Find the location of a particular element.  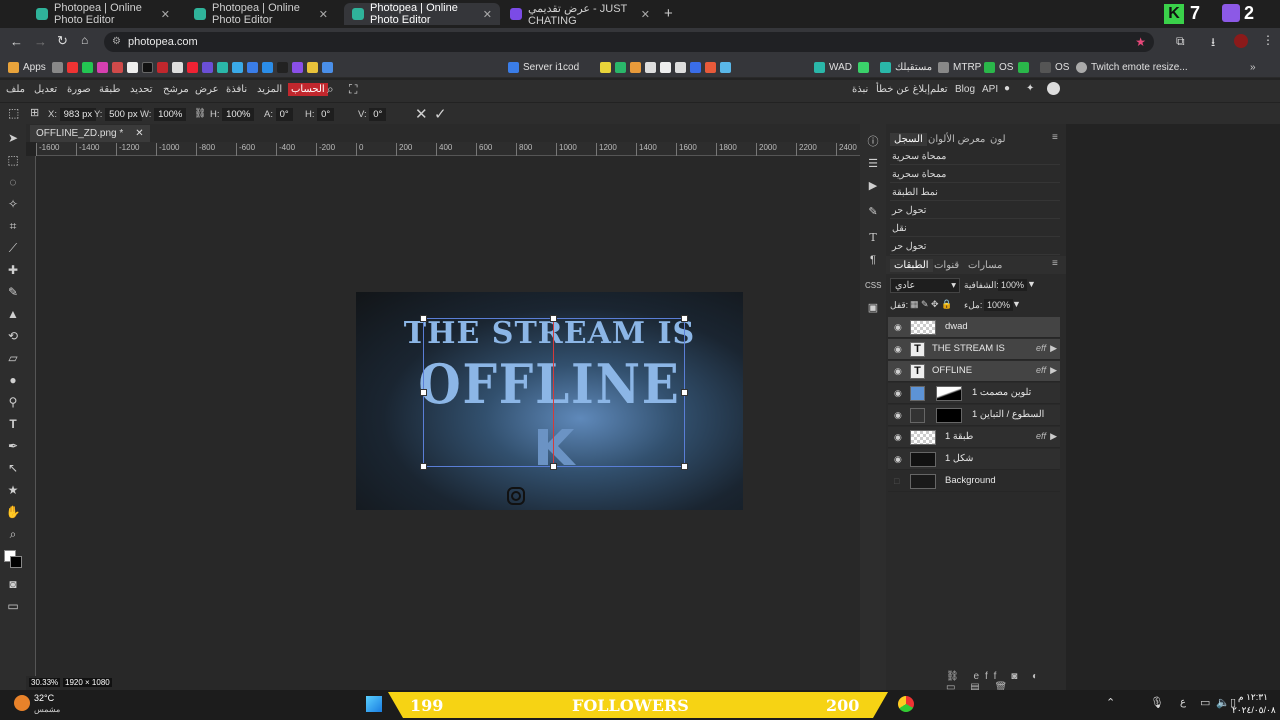

css-icon: CSS is located at coordinates (873, 286).